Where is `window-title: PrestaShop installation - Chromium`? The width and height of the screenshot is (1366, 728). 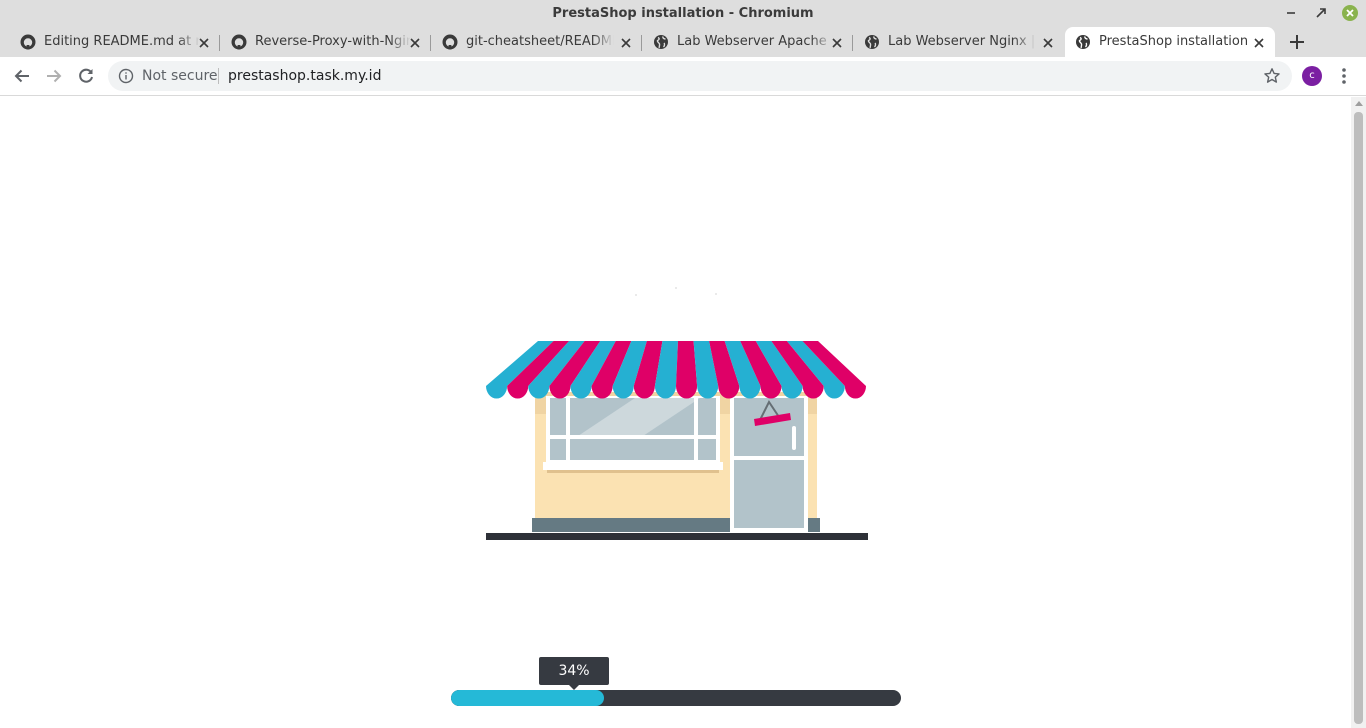
window-title: PrestaShop installation - Chromium is located at coordinates (683, 13).